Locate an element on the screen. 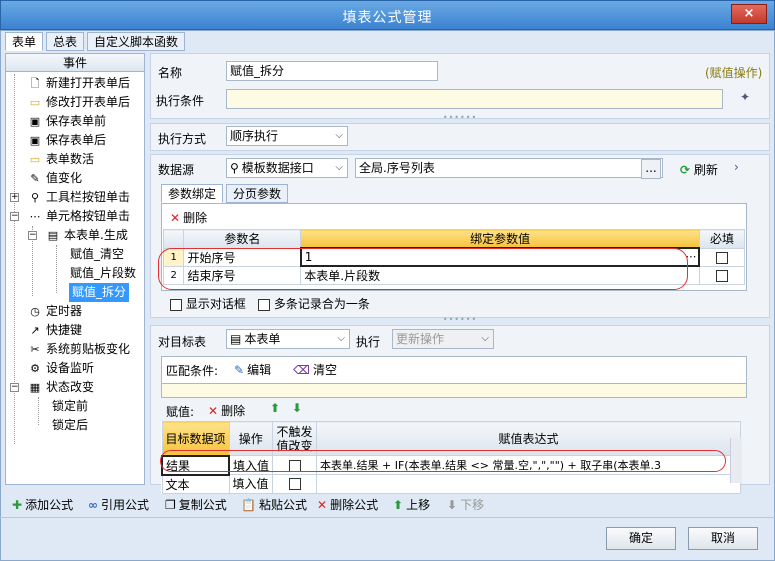 This screenshot has width=775, height=561. refresh-icon: ⟳ is located at coordinates (685, 170).